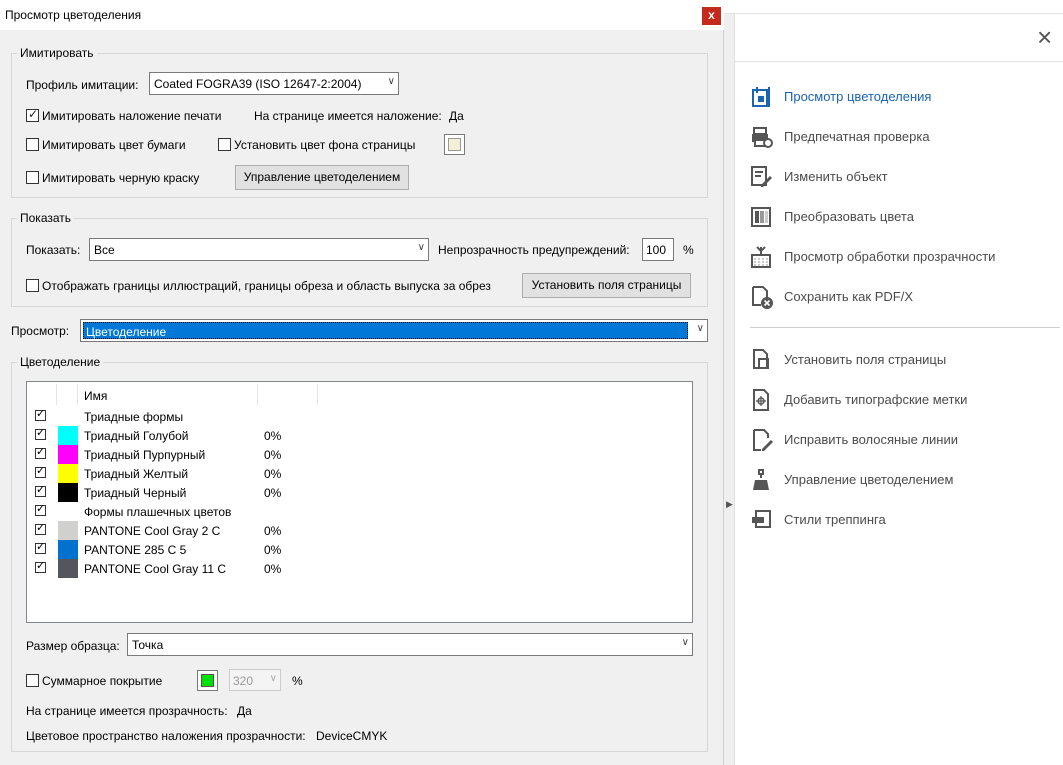 This screenshot has width=1063, height=765. I want to click on simulate-overprint-checkbox, so click(32, 114).